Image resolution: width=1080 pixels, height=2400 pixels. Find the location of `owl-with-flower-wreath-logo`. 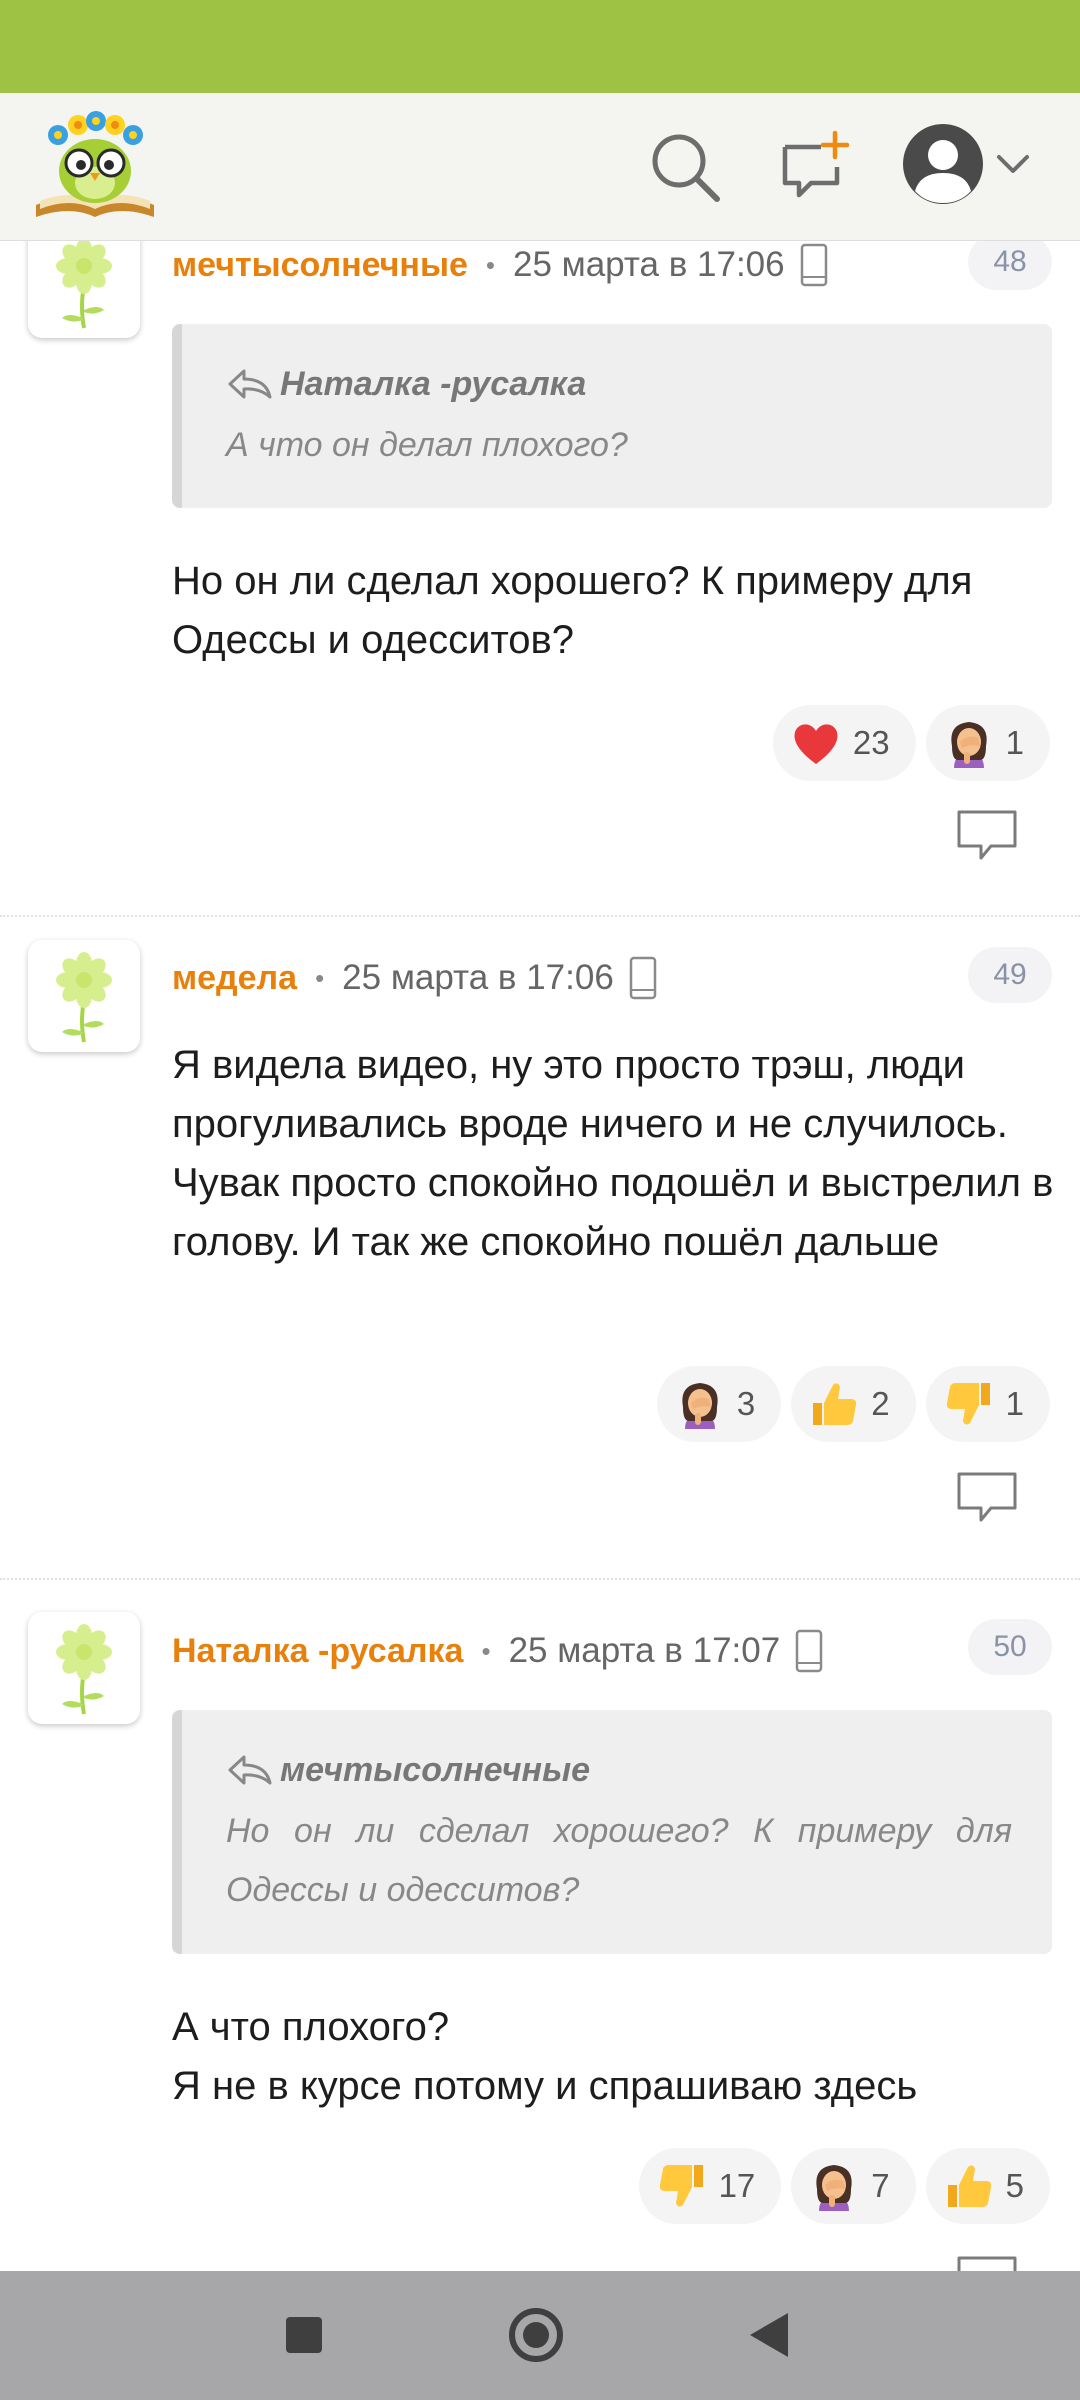

owl-with-flower-wreath-logo is located at coordinates (95, 165).